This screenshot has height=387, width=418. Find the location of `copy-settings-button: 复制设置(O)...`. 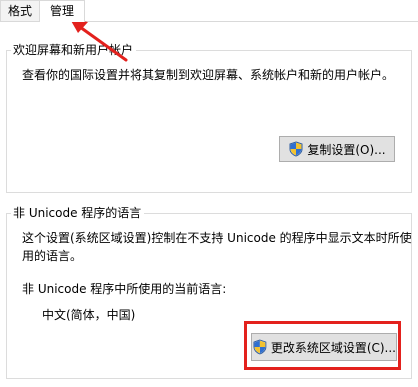

copy-settings-button: 复制设置(O)... is located at coordinates (337, 149).